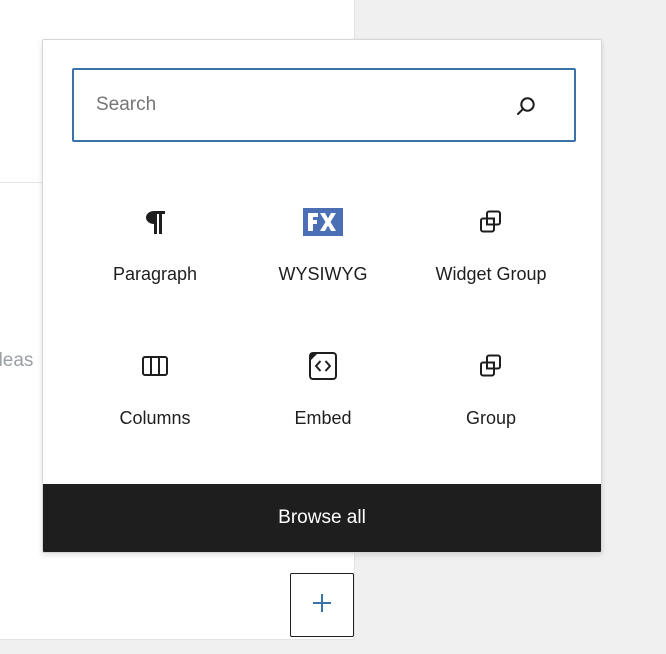  I want to click on embed-icon, so click(323, 366).